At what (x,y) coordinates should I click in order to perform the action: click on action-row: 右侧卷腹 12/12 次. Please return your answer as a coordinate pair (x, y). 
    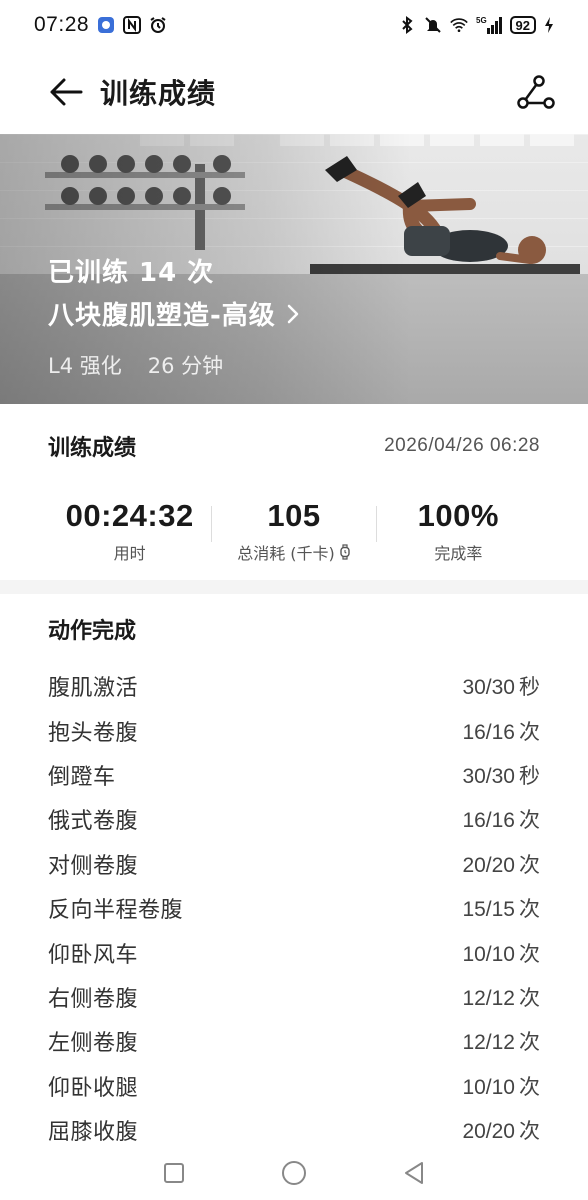
    Looking at the image, I should click on (294, 997).